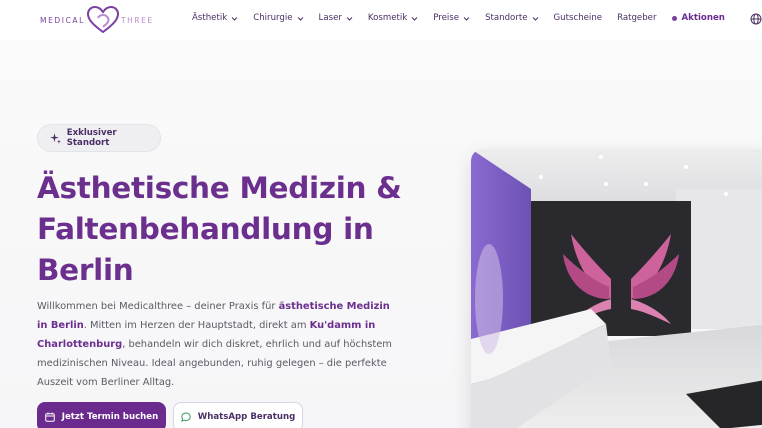 The width and height of the screenshot is (762, 428). What do you see at coordinates (85, 270) in the screenshot?
I see `headline-line-3: Berlin` at bounding box center [85, 270].